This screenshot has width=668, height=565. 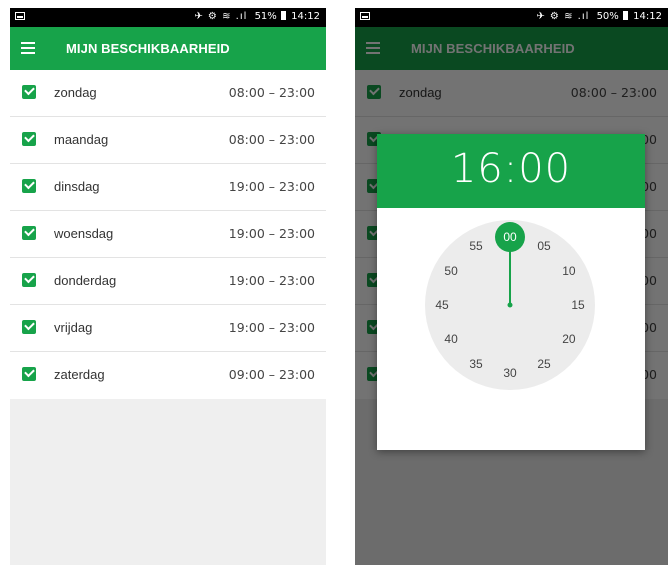 I want to click on selected-time: 16:00, so click(x=511, y=169).